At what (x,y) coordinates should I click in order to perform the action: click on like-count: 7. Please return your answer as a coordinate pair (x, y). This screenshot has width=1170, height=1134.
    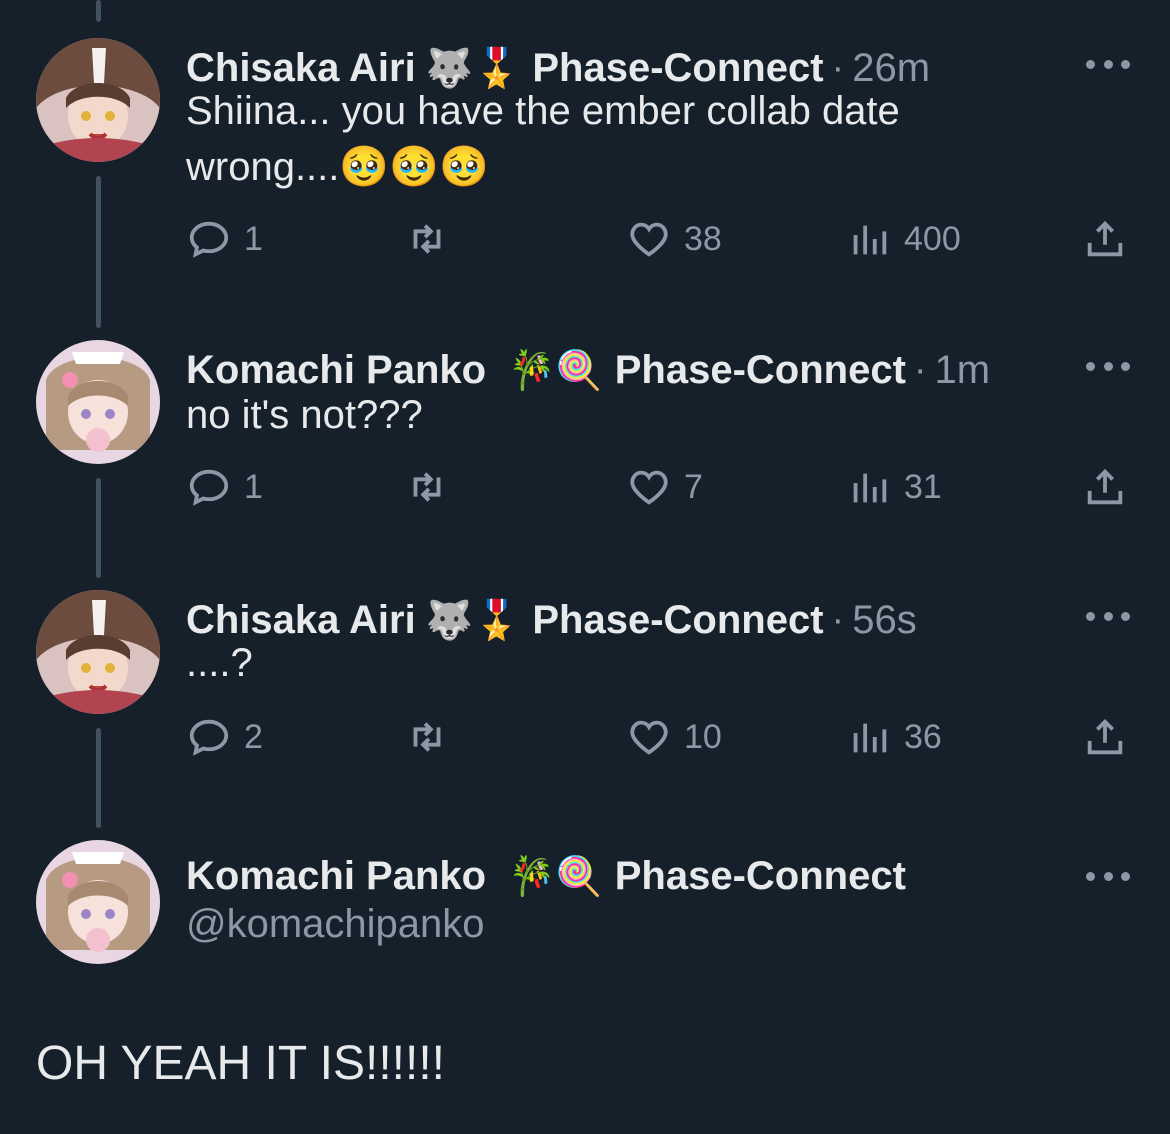
    Looking at the image, I should click on (693, 486).